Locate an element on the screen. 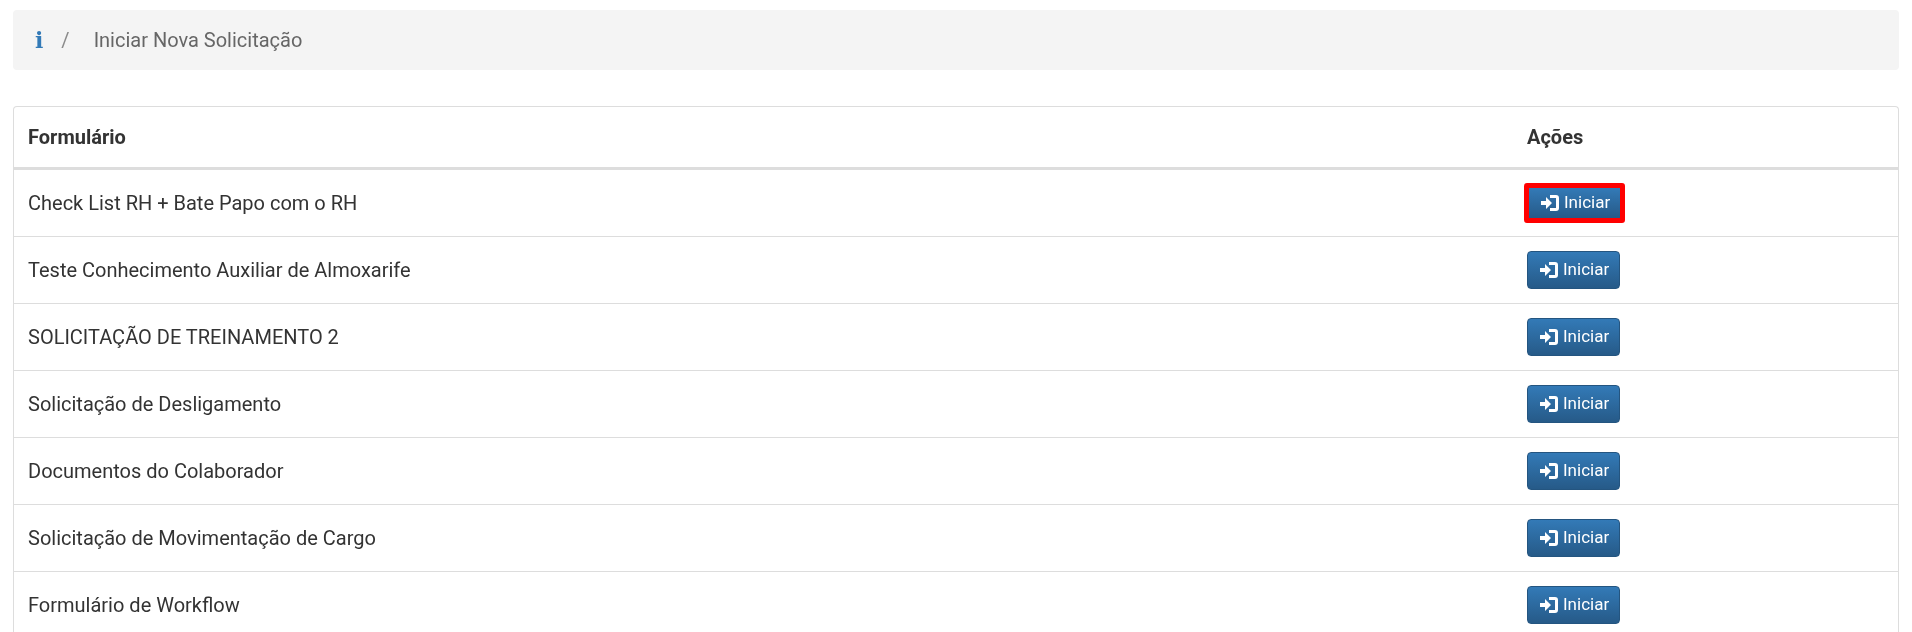 The image size is (1912, 632). breadcrumb-current: Iniciar Nova Solicitação is located at coordinates (198, 40).